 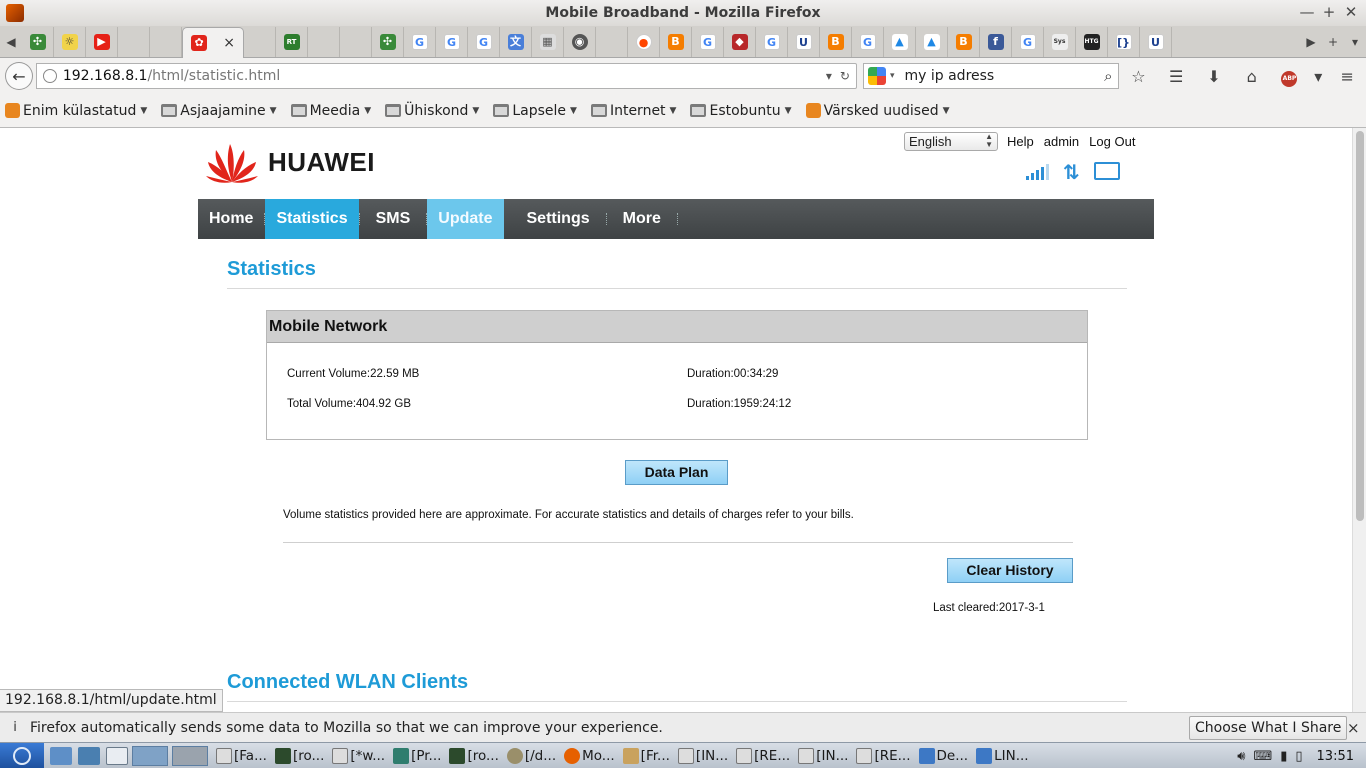 What do you see at coordinates (330, 111) in the screenshot?
I see `bookmark-folder: Meedia ▼` at bounding box center [330, 111].